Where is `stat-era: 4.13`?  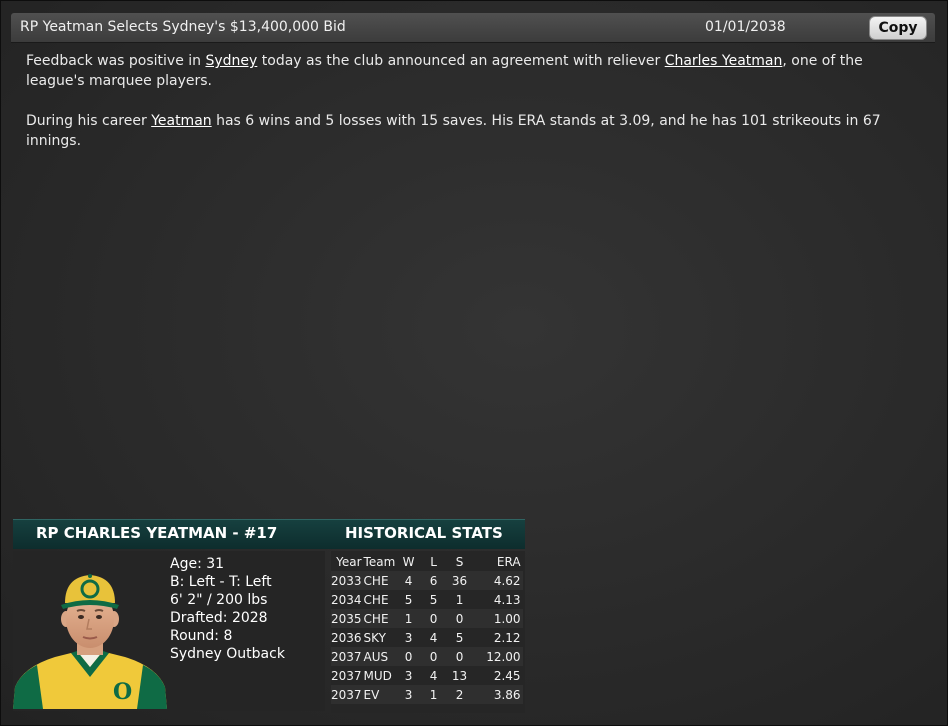
stat-era: 4.13 is located at coordinates (507, 599).